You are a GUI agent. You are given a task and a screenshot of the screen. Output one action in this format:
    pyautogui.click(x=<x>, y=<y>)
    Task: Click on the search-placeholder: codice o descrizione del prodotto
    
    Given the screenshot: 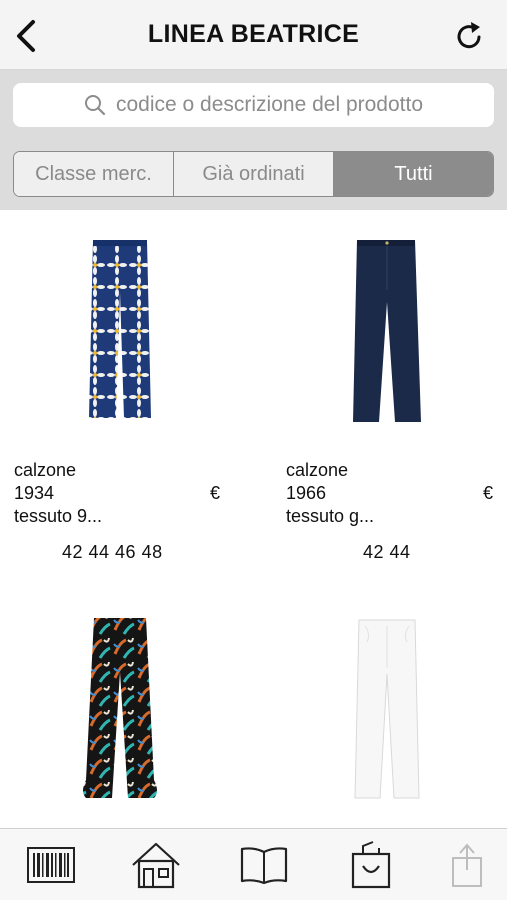 What is the action you would take?
    pyautogui.click(x=269, y=104)
    